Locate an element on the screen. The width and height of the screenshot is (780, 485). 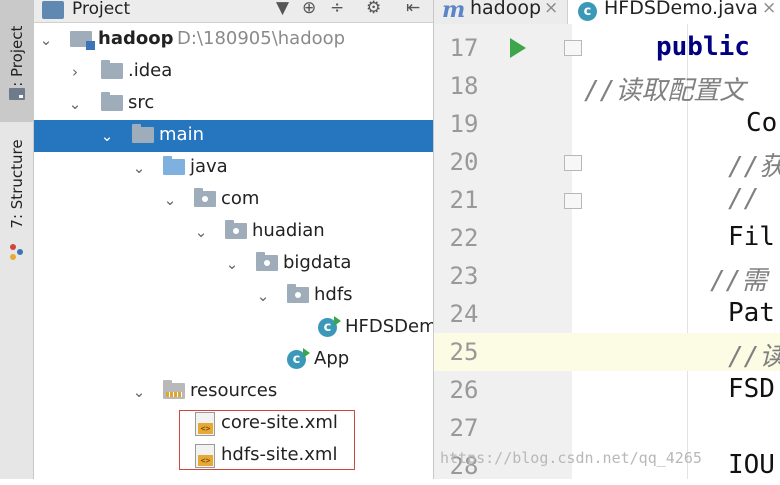
code-line: 23 //需 is located at coordinates (607, 276).